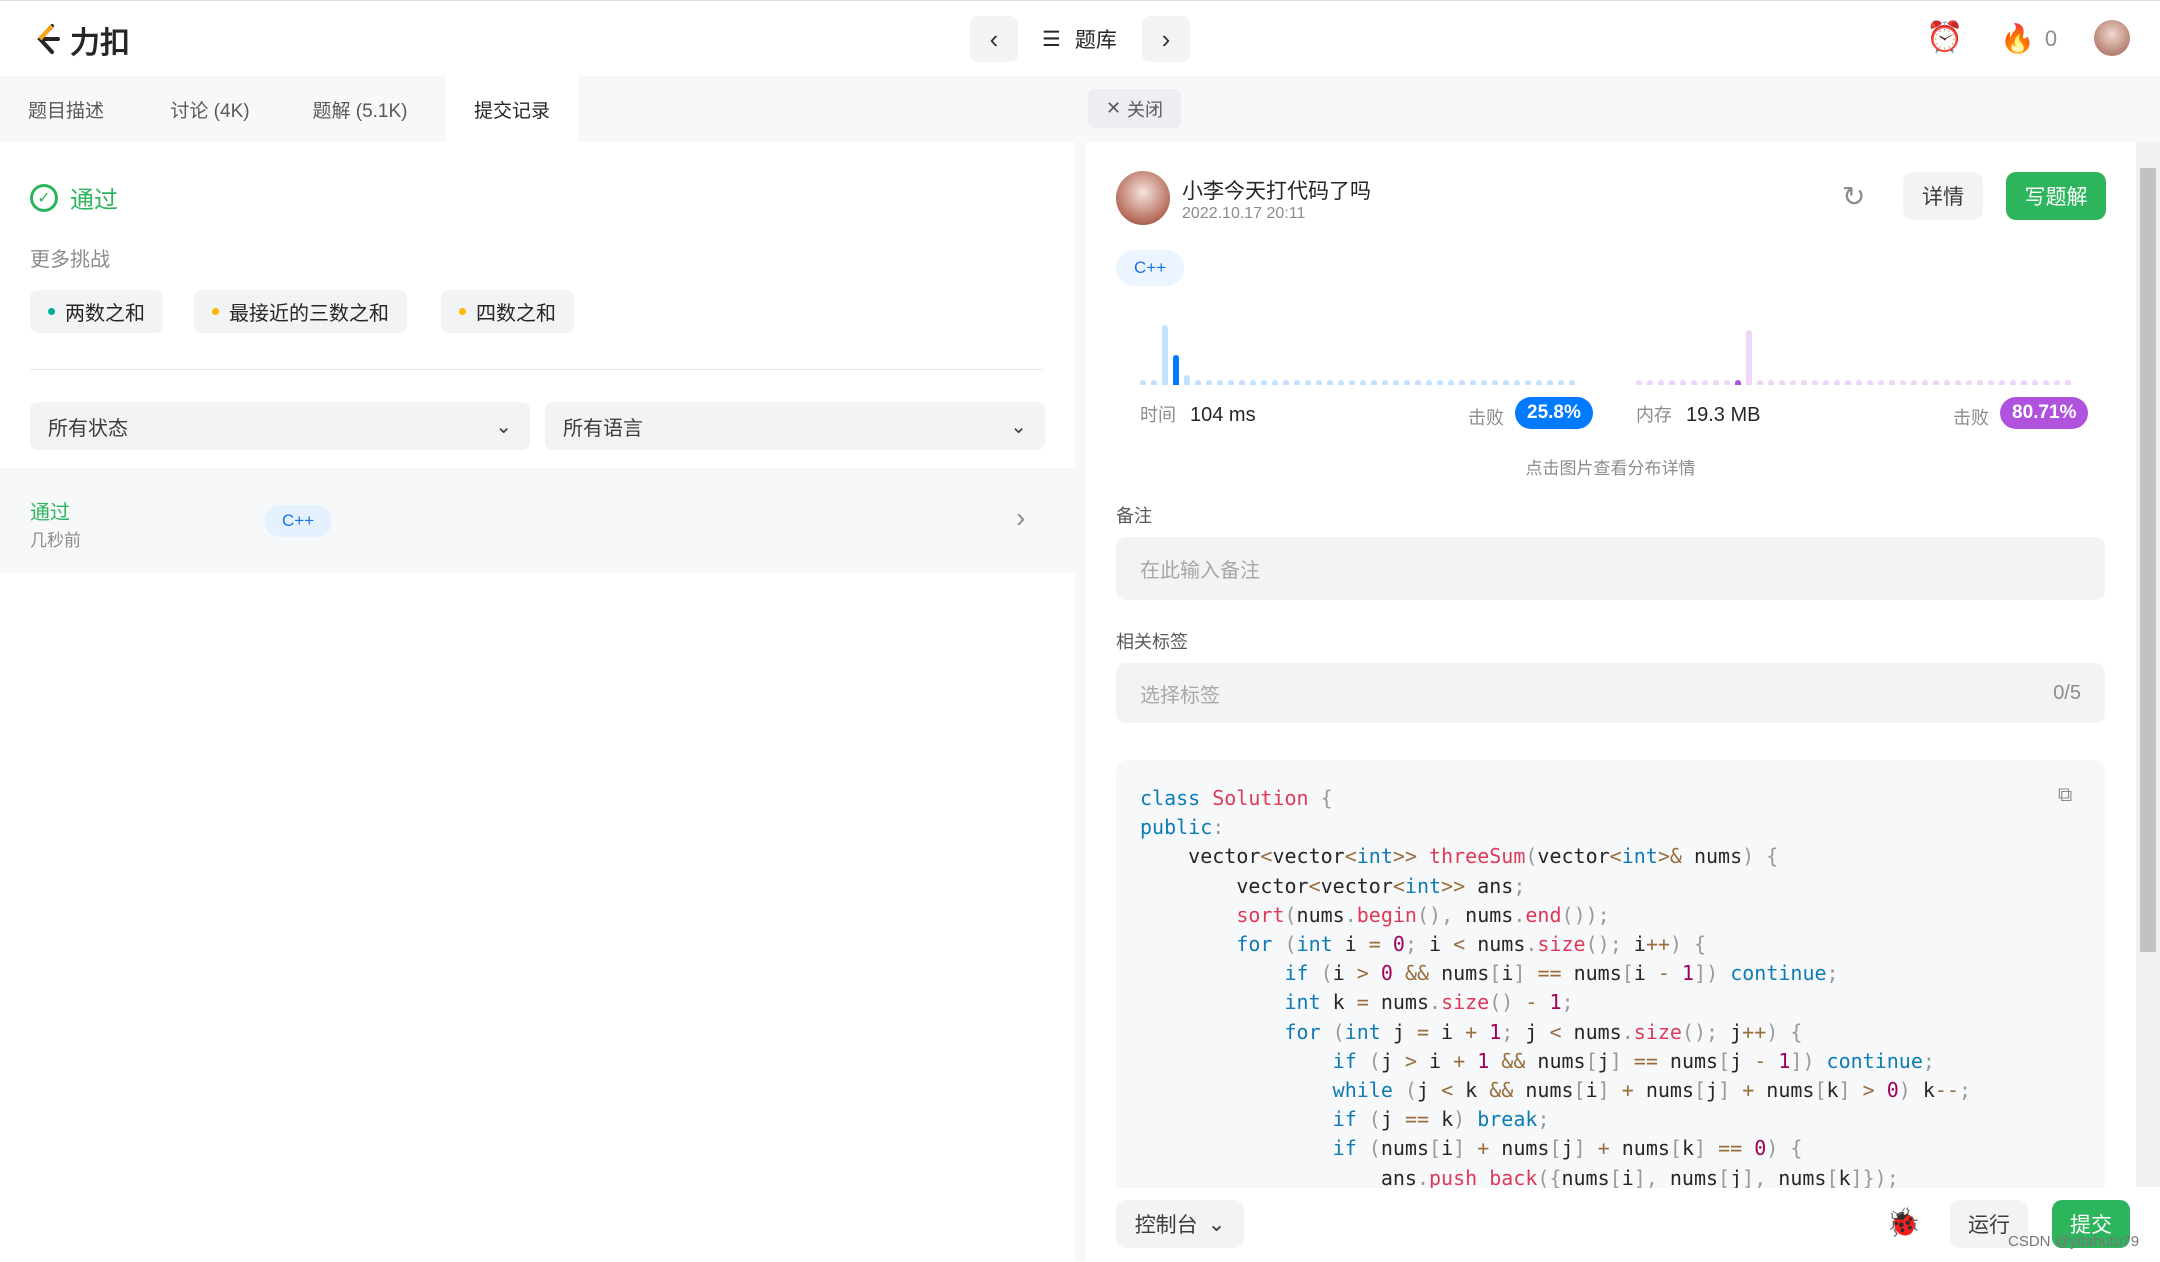 This screenshot has height=1262, width=2160. Describe the element at coordinates (96, 311) in the screenshot. I see `challenge-chip: 两数之和` at that location.